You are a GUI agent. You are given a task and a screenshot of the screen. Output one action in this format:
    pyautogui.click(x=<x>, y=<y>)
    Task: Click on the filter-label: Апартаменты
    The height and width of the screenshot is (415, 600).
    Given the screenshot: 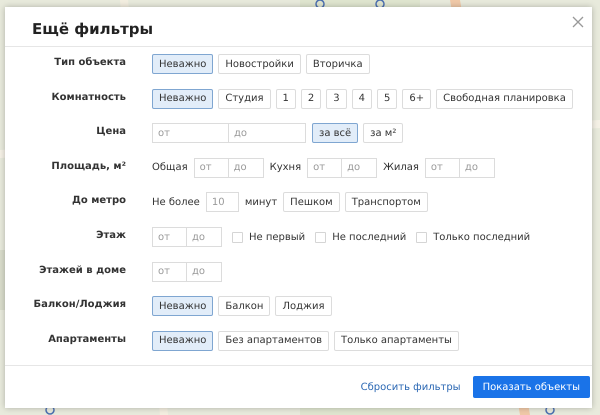 What is the action you would take?
    pyautogui.click(x=86, y=338)
    